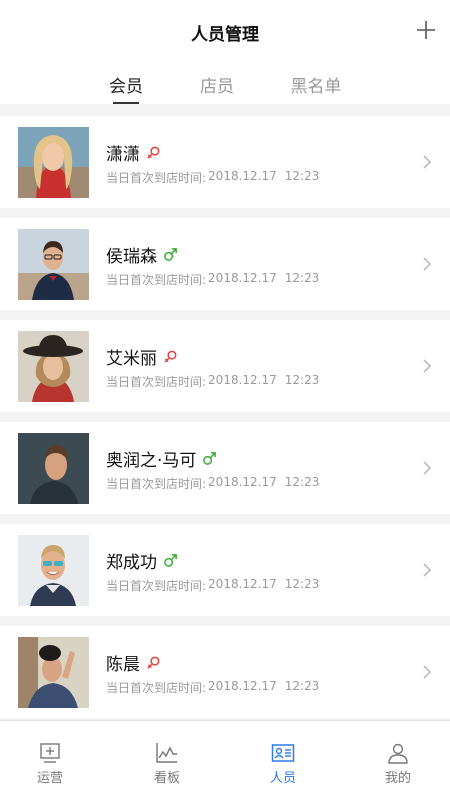 This screenshot has height=800, width=450. I want to click on profile-icon, so click(398, 753).